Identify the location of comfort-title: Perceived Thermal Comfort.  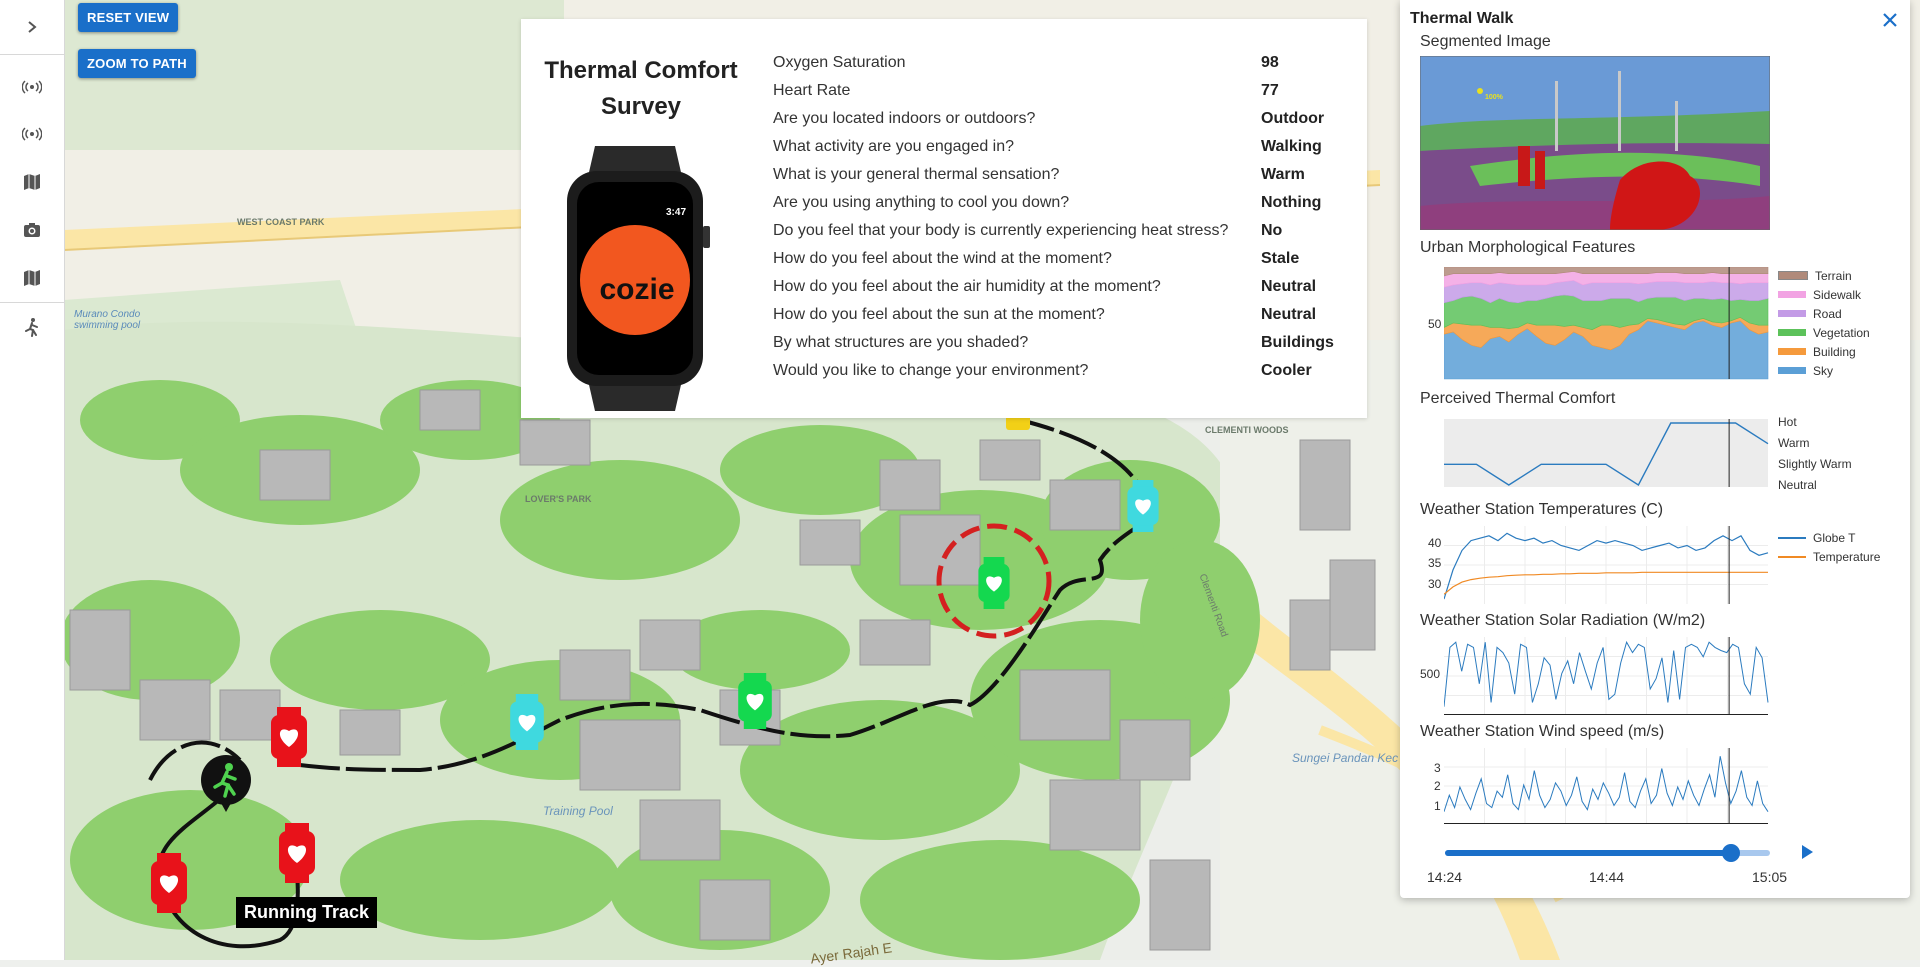
(1518, 398).